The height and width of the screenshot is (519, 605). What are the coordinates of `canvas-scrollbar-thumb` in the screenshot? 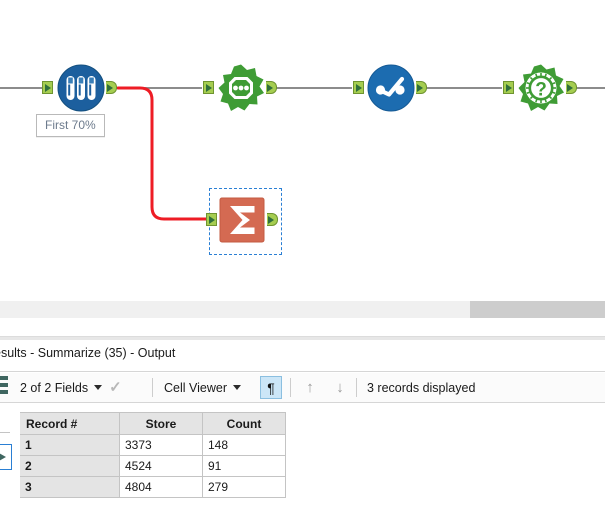 It's located at (537, 310).